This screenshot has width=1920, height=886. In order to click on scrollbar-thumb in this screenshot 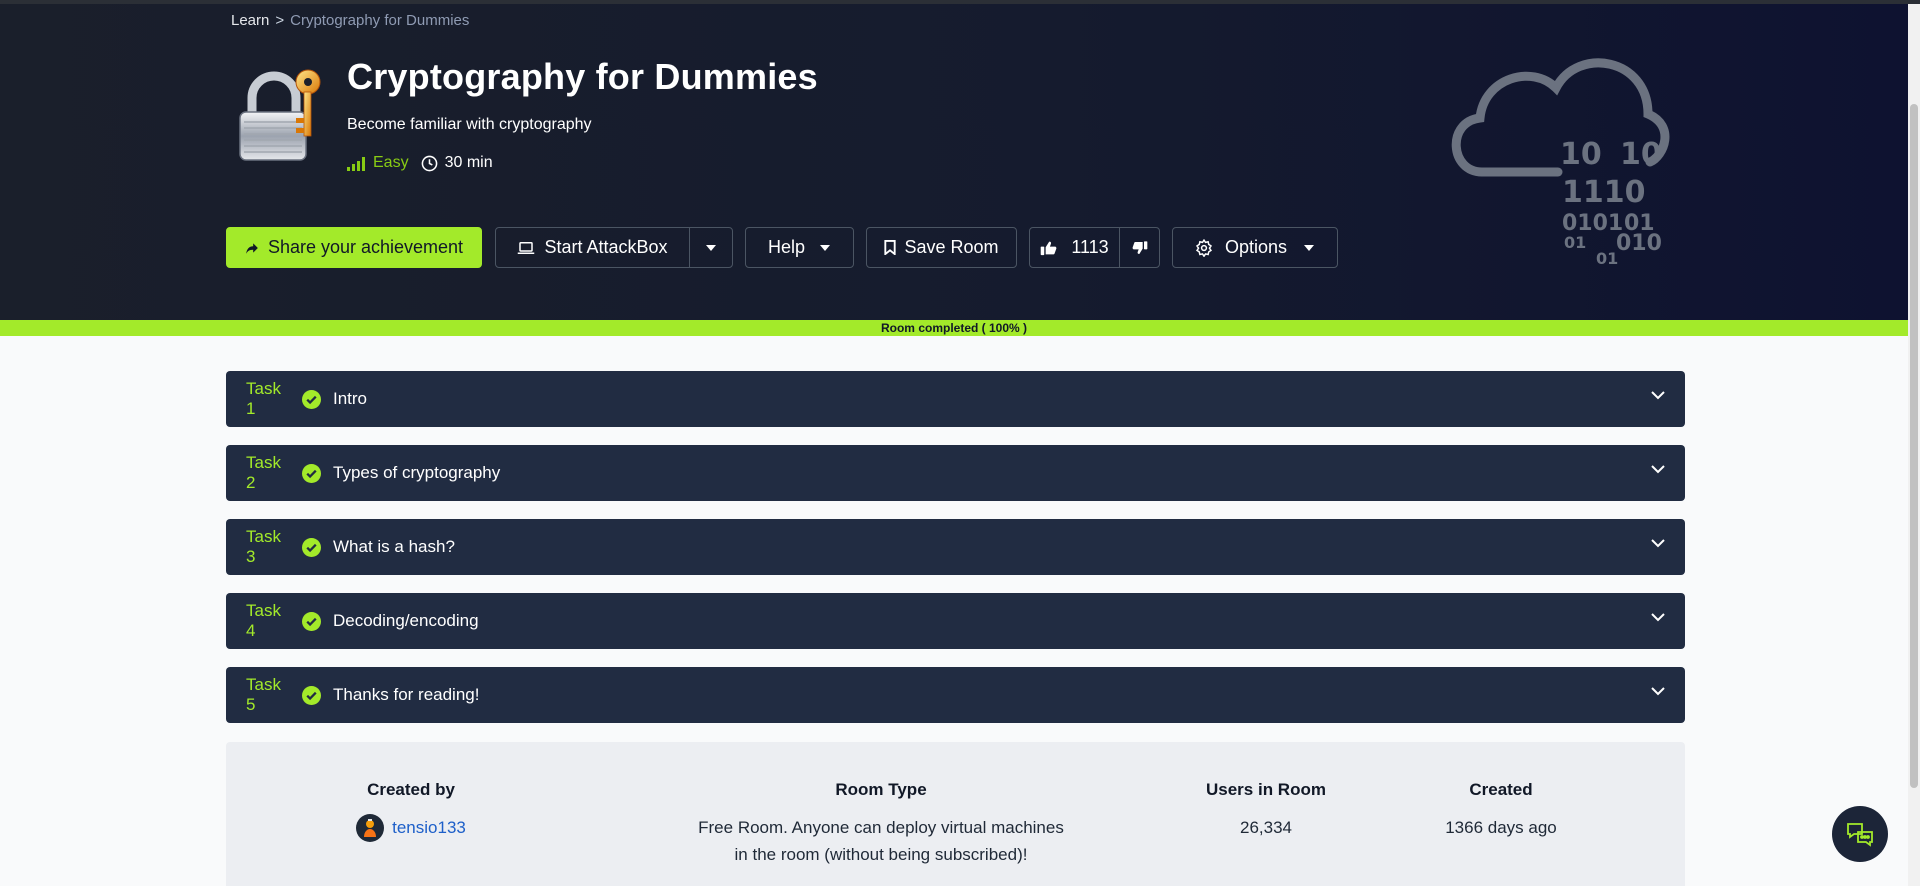, I will do `click(1914, 446)`.